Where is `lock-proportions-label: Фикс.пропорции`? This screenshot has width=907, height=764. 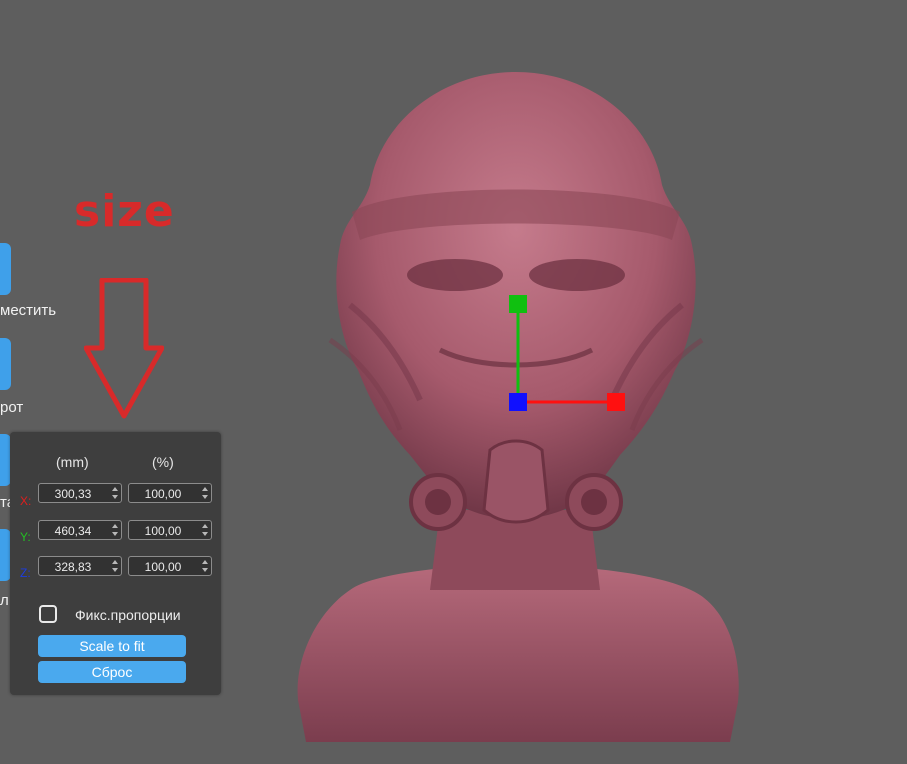
lock-proportions-label: Фикс.пропорции is located at coordinates (128, 615).